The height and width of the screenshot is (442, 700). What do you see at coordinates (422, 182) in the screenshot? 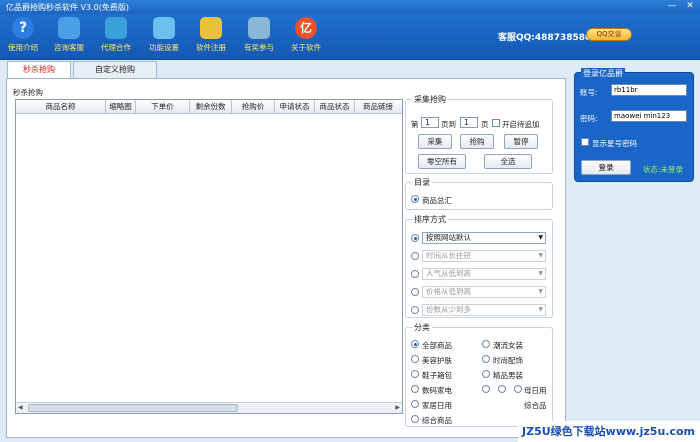
I see `catalog-group-label: 目录` at bounding box center [422, 182].